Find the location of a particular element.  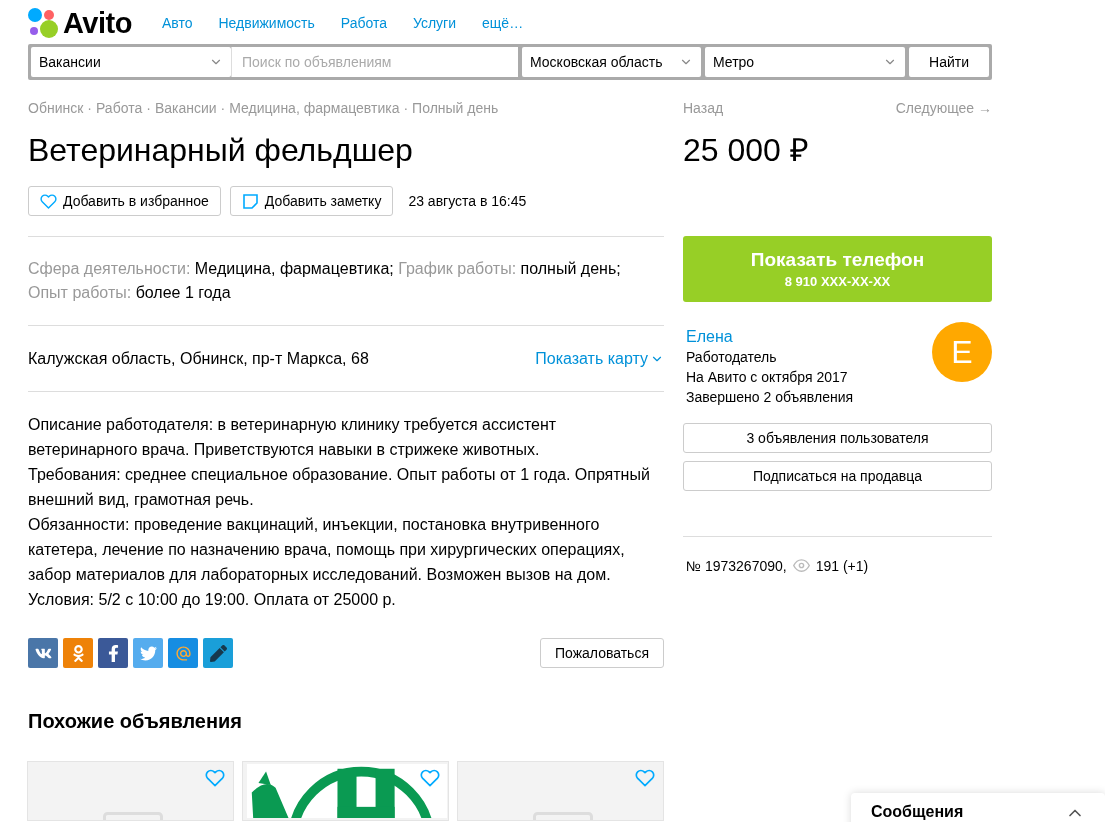

favorite-button: Добавить в избранное is located at coordinates (124, 201).